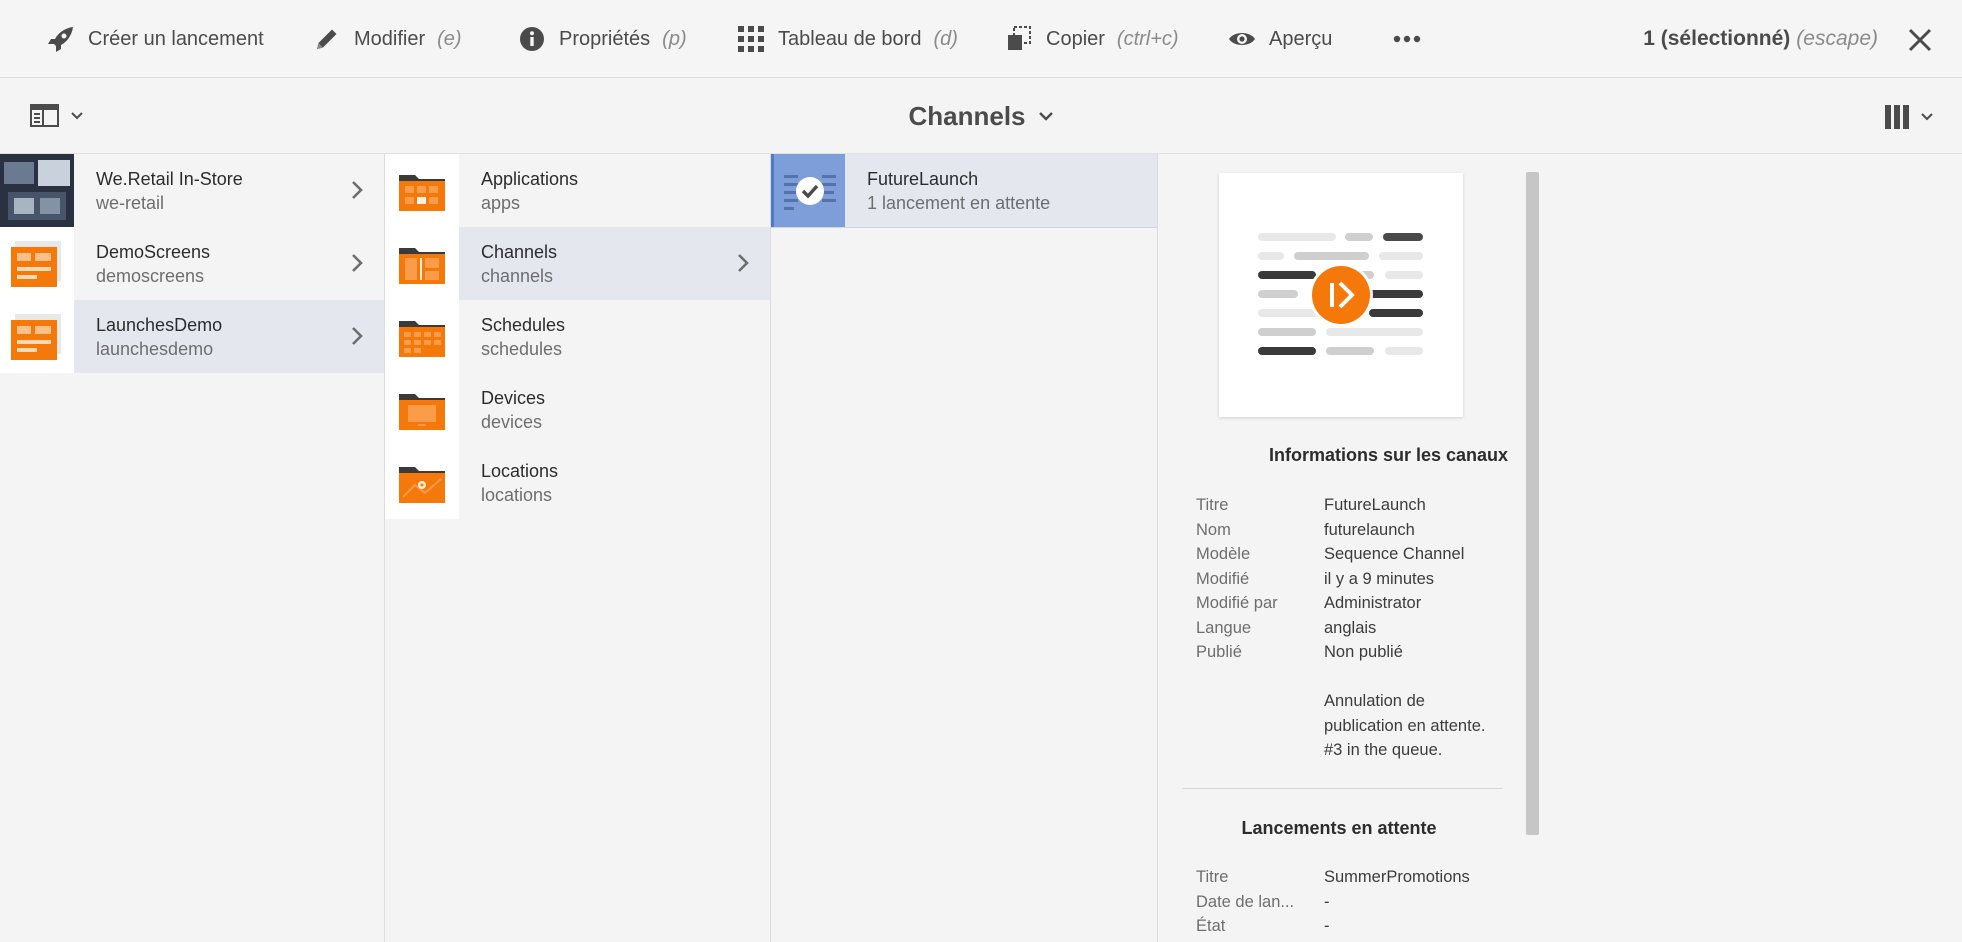  I want to click on publish-note-line: Annulation de, so click(1374, 701).